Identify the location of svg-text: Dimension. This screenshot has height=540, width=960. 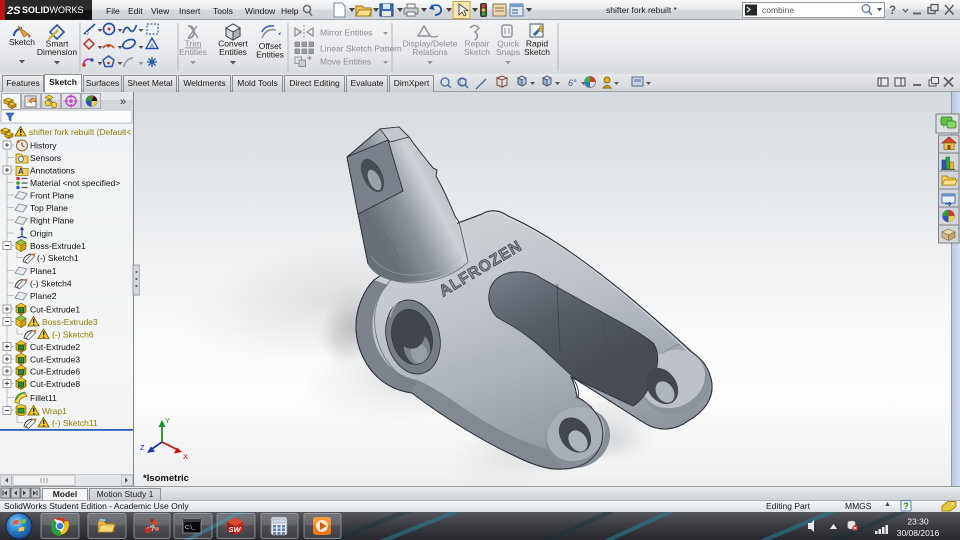
(57, 52).